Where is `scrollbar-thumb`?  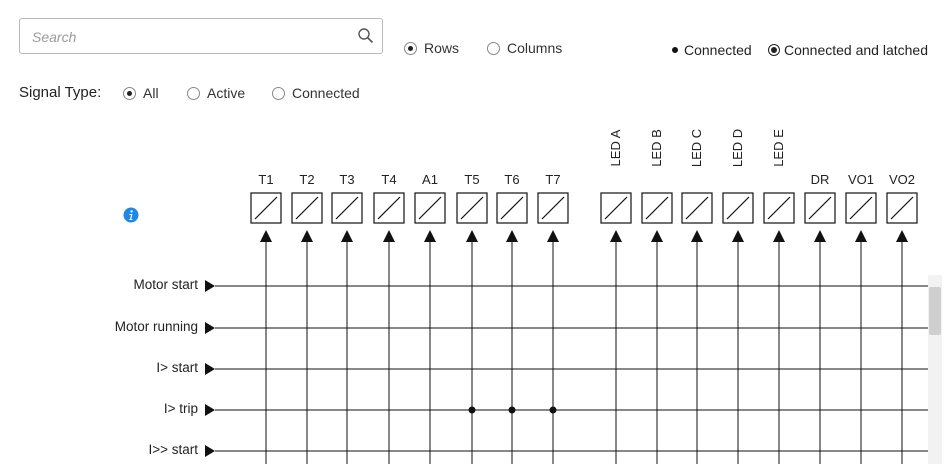 scrollbar-thumb is located at coordinates (935, 311).